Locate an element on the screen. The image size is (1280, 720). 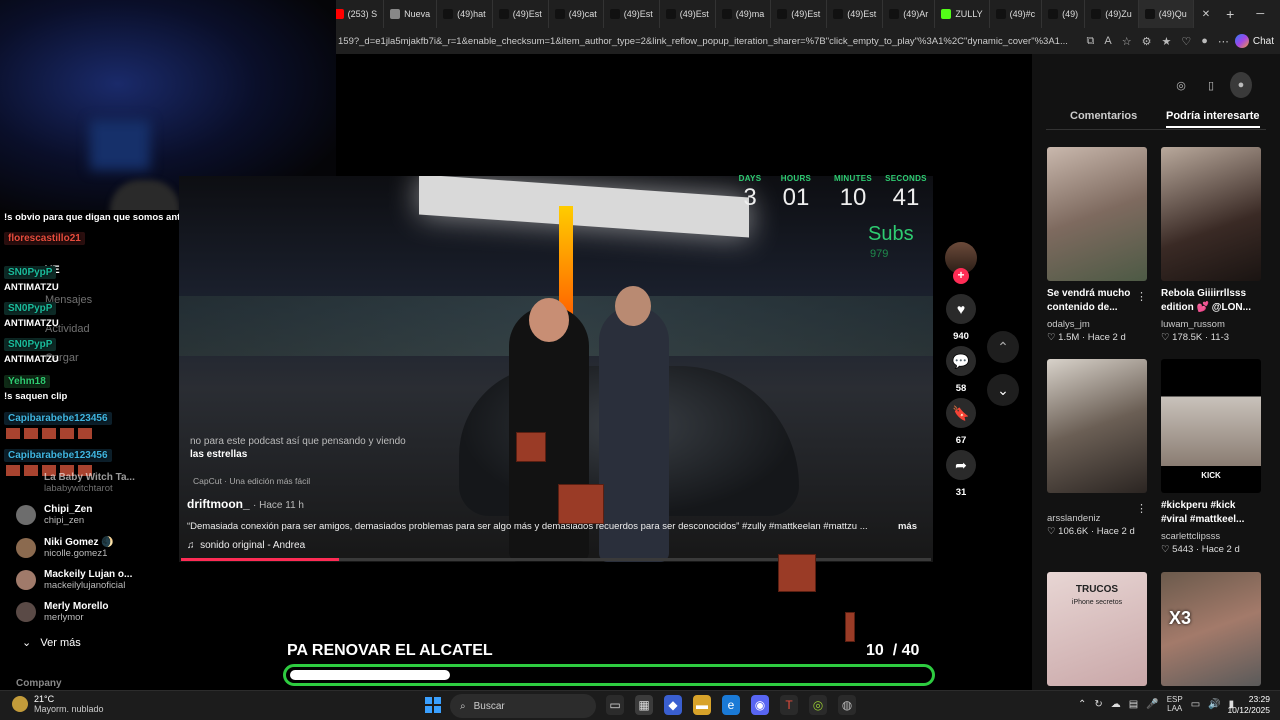
sound-name: sonido original - Andrea is located at coordinates (252, 545).